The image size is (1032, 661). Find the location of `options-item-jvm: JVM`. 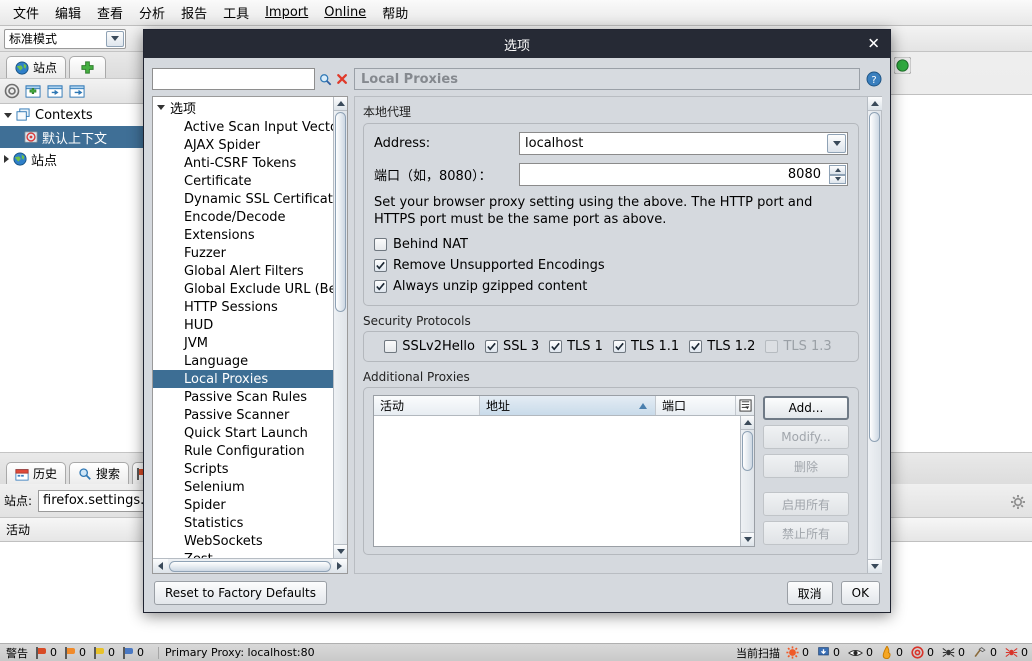

options-item-jvm: JVM is located at coordinates (250, 343).